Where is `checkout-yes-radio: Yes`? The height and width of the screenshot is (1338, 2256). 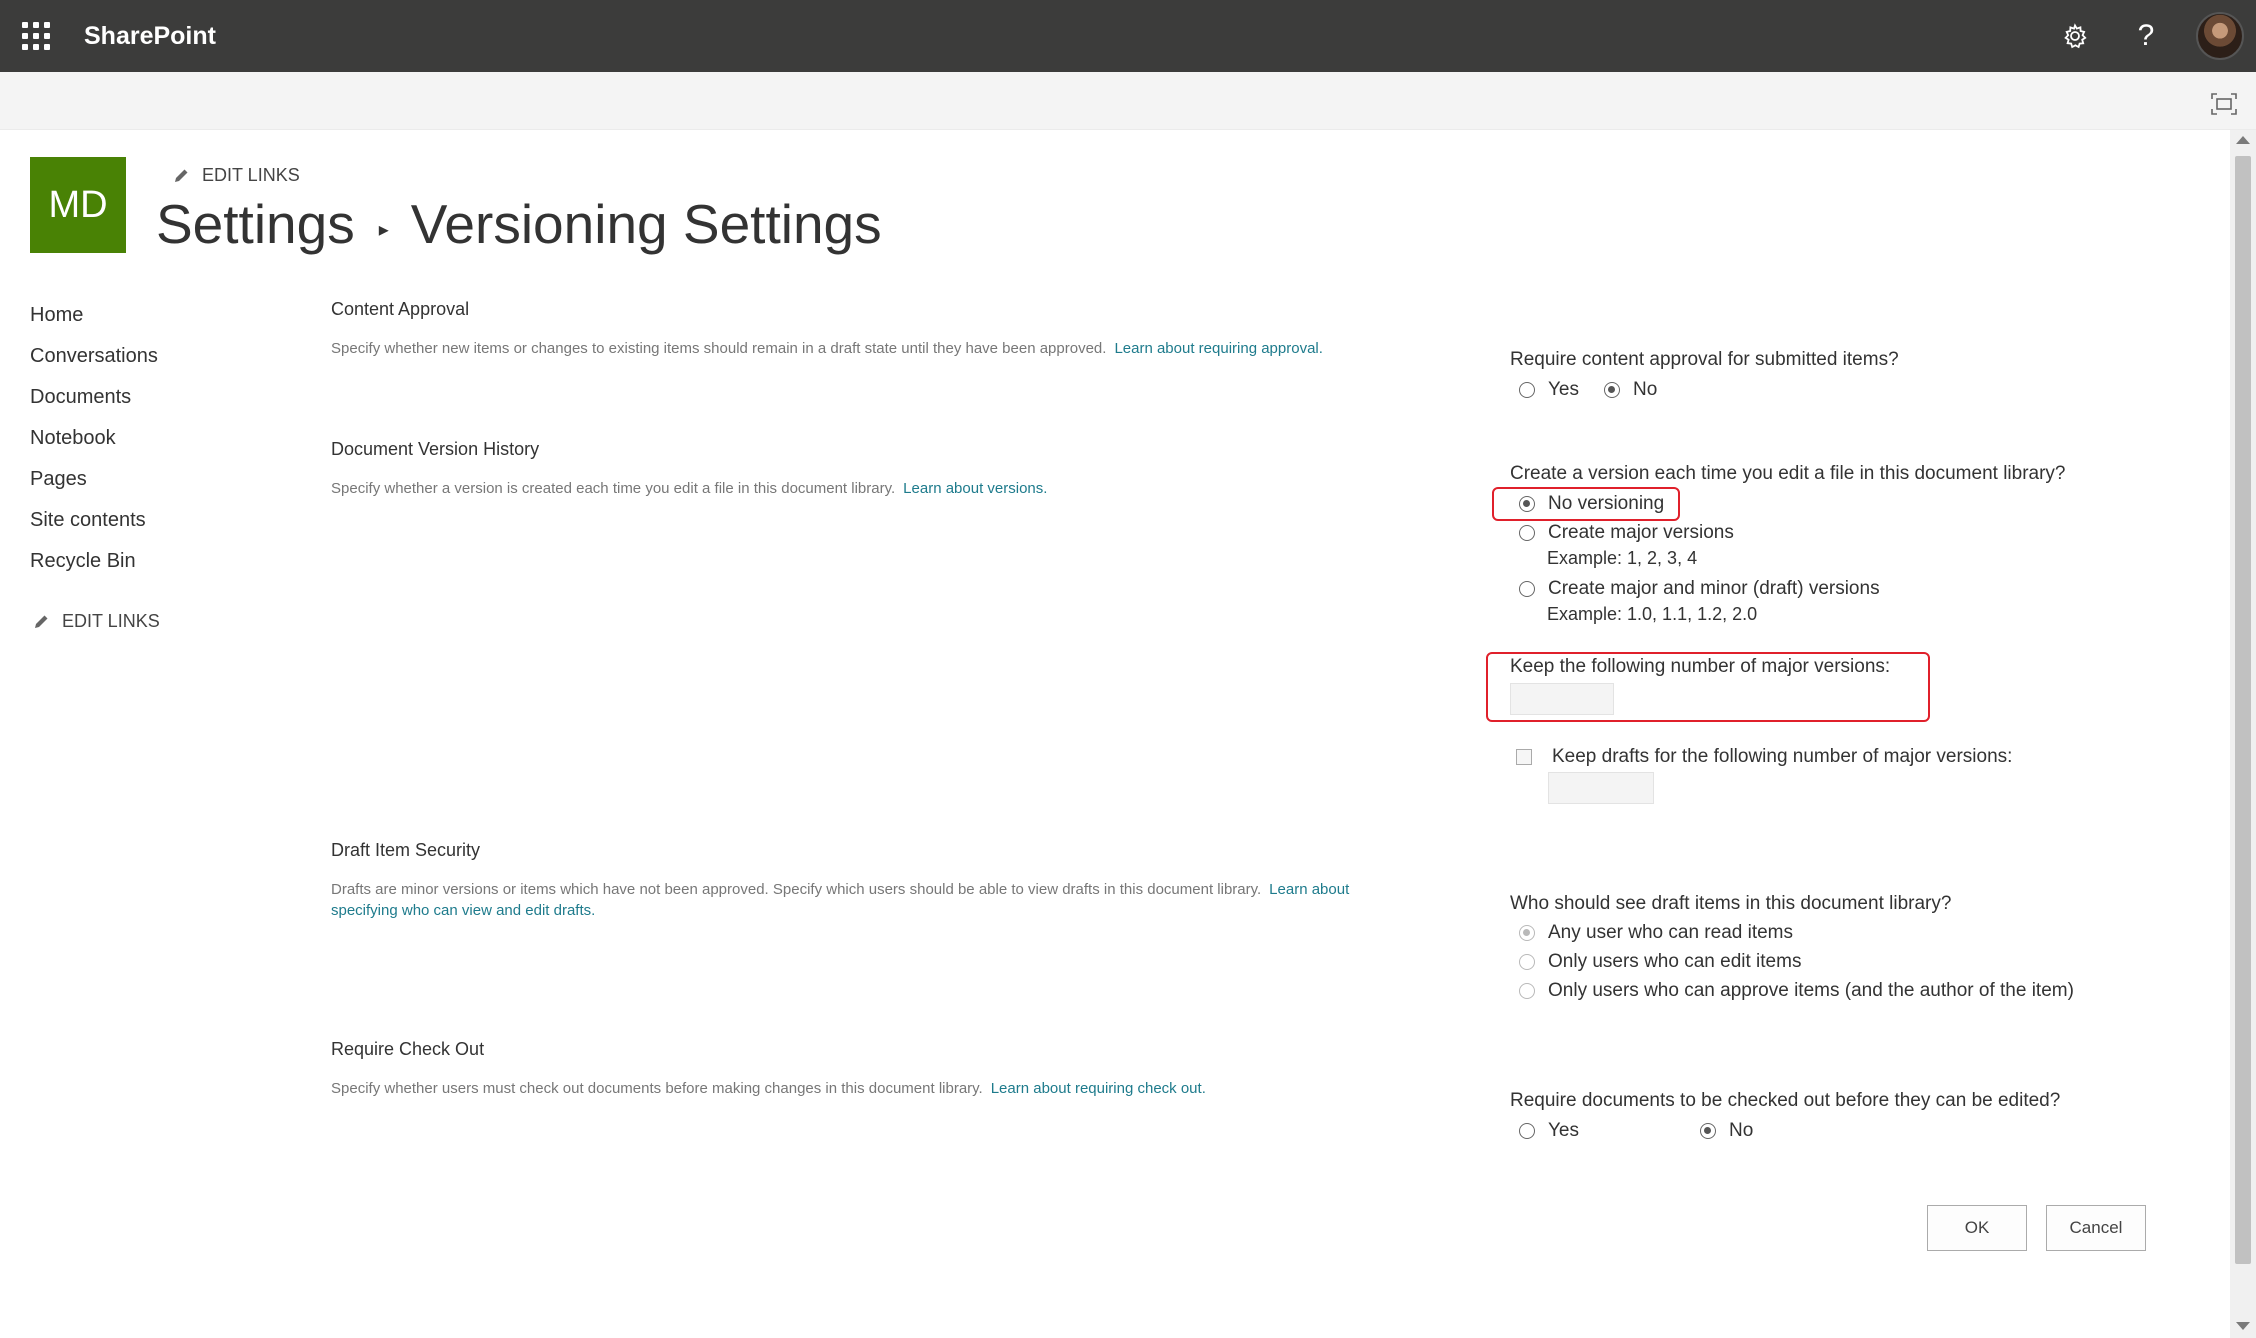 checkout-yes-radio: Yes is located at coordinates (1549, 1131).